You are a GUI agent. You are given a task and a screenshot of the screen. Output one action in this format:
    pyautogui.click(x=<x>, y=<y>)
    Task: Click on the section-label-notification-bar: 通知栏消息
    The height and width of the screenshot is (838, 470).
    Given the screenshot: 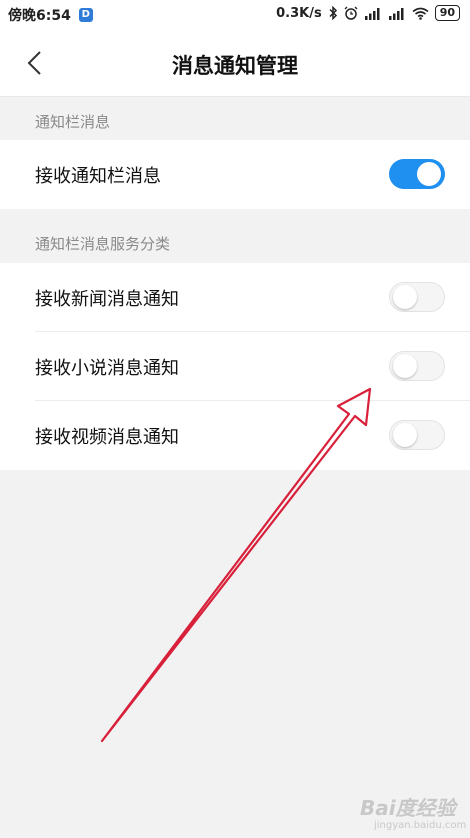 What is the action you would take?
    pyautogui.click(x=73, y=122)
    